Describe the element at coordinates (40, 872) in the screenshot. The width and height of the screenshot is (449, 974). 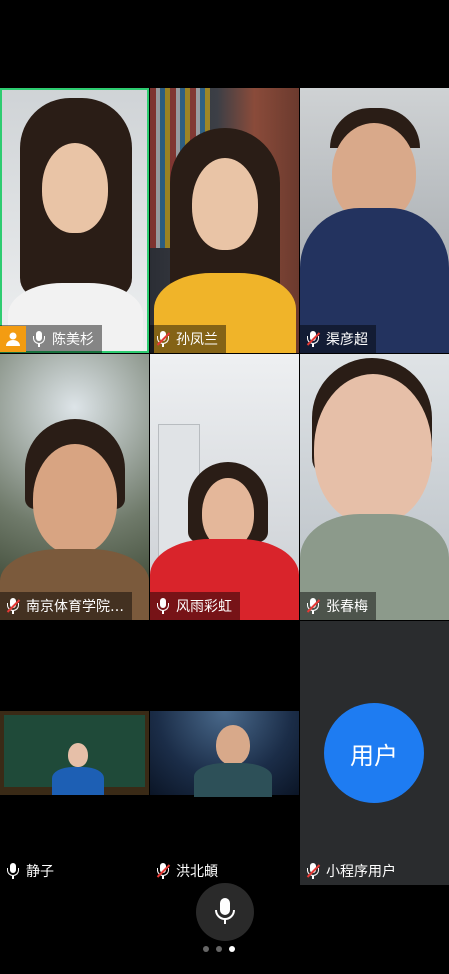
I see `participant-name: 静子` at that location.